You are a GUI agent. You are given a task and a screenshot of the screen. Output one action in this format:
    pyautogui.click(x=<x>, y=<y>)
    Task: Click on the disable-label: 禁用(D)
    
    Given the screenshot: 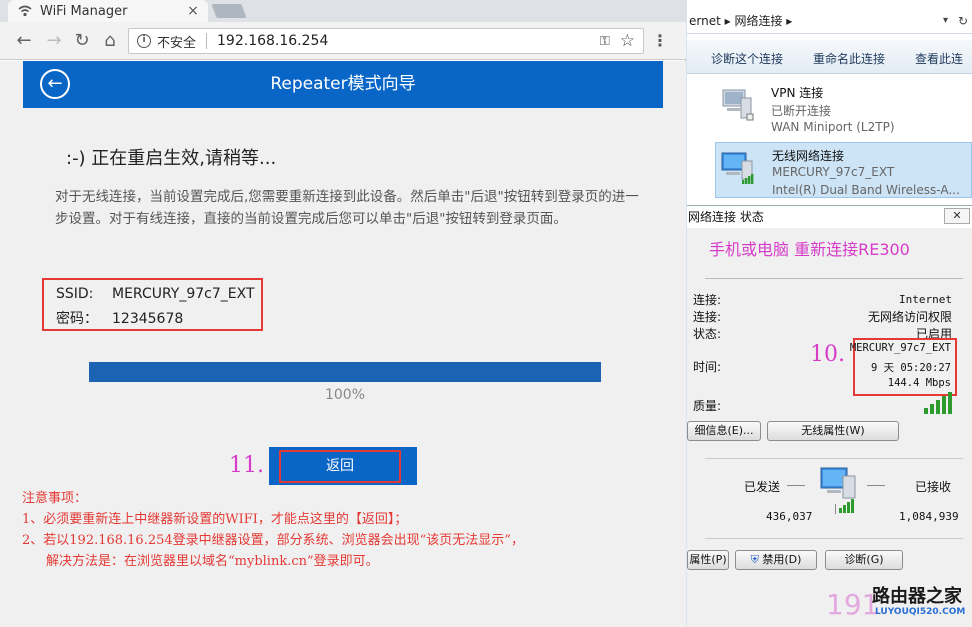 What is the action you would take?
    pyautogui.click(x=782, y=559)
    